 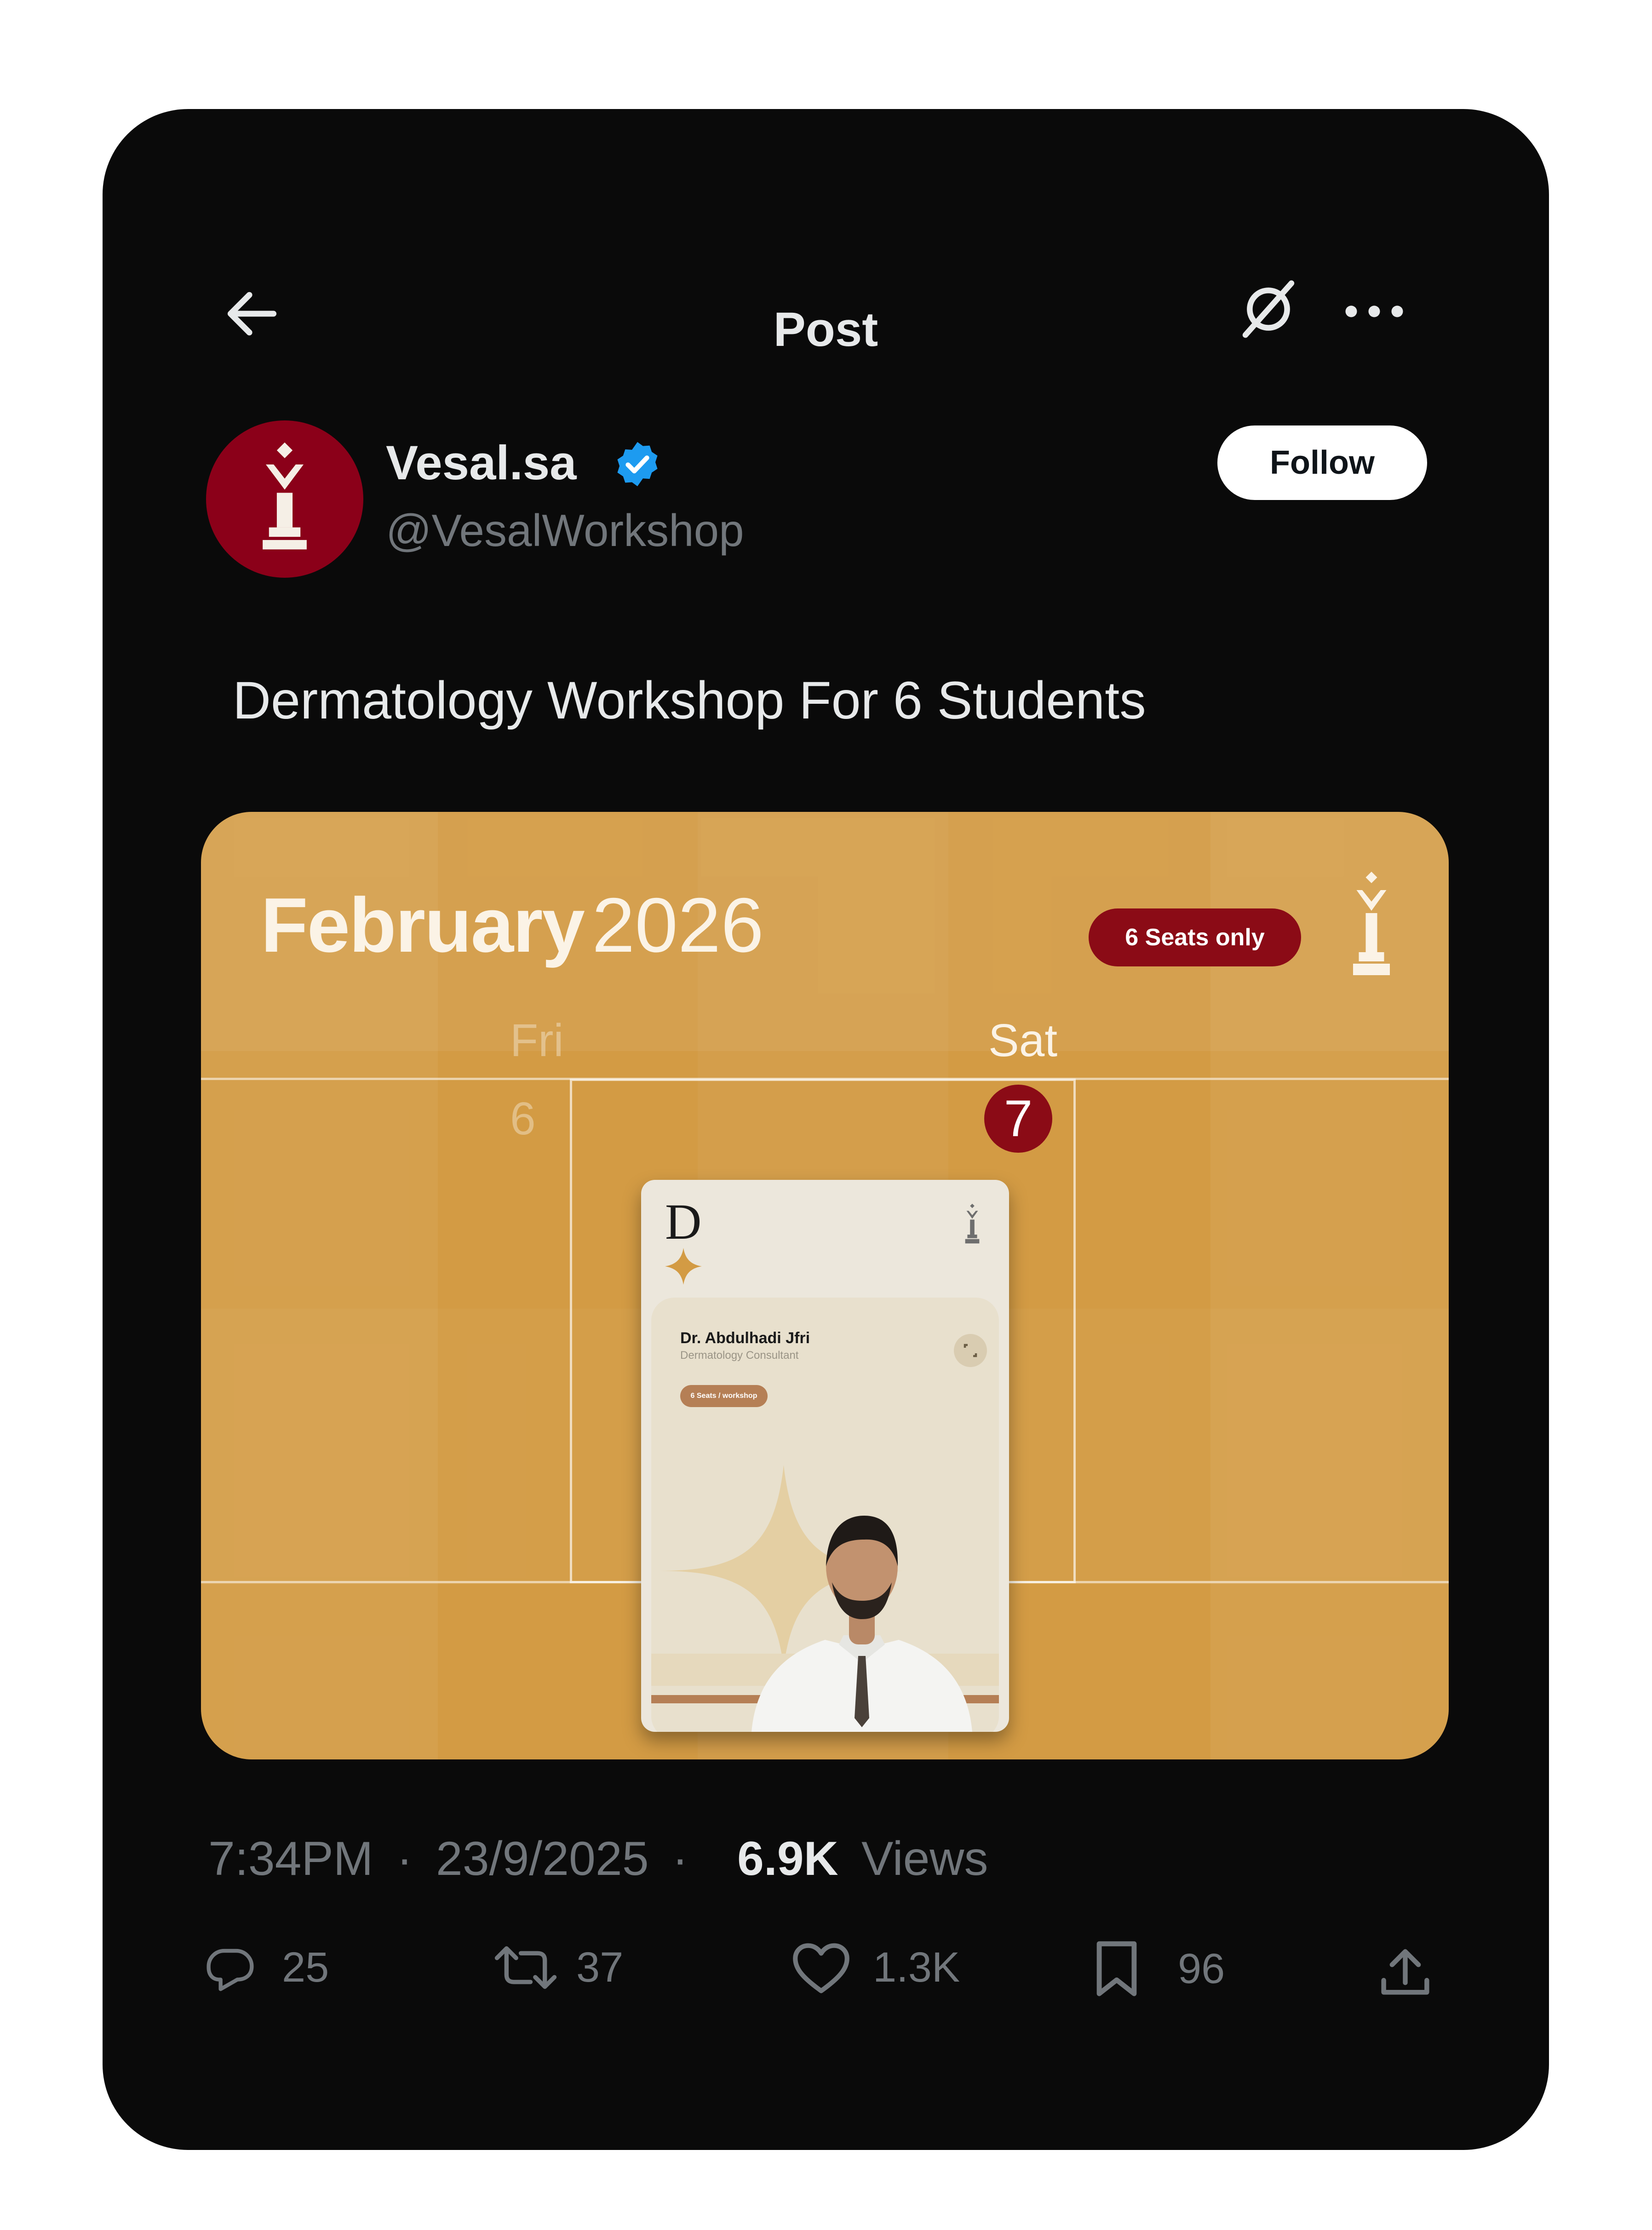 What do you see at coordinates (821, 1968) in the screenshot?
I see `heart-icon` at bounding box center [821, 1968].